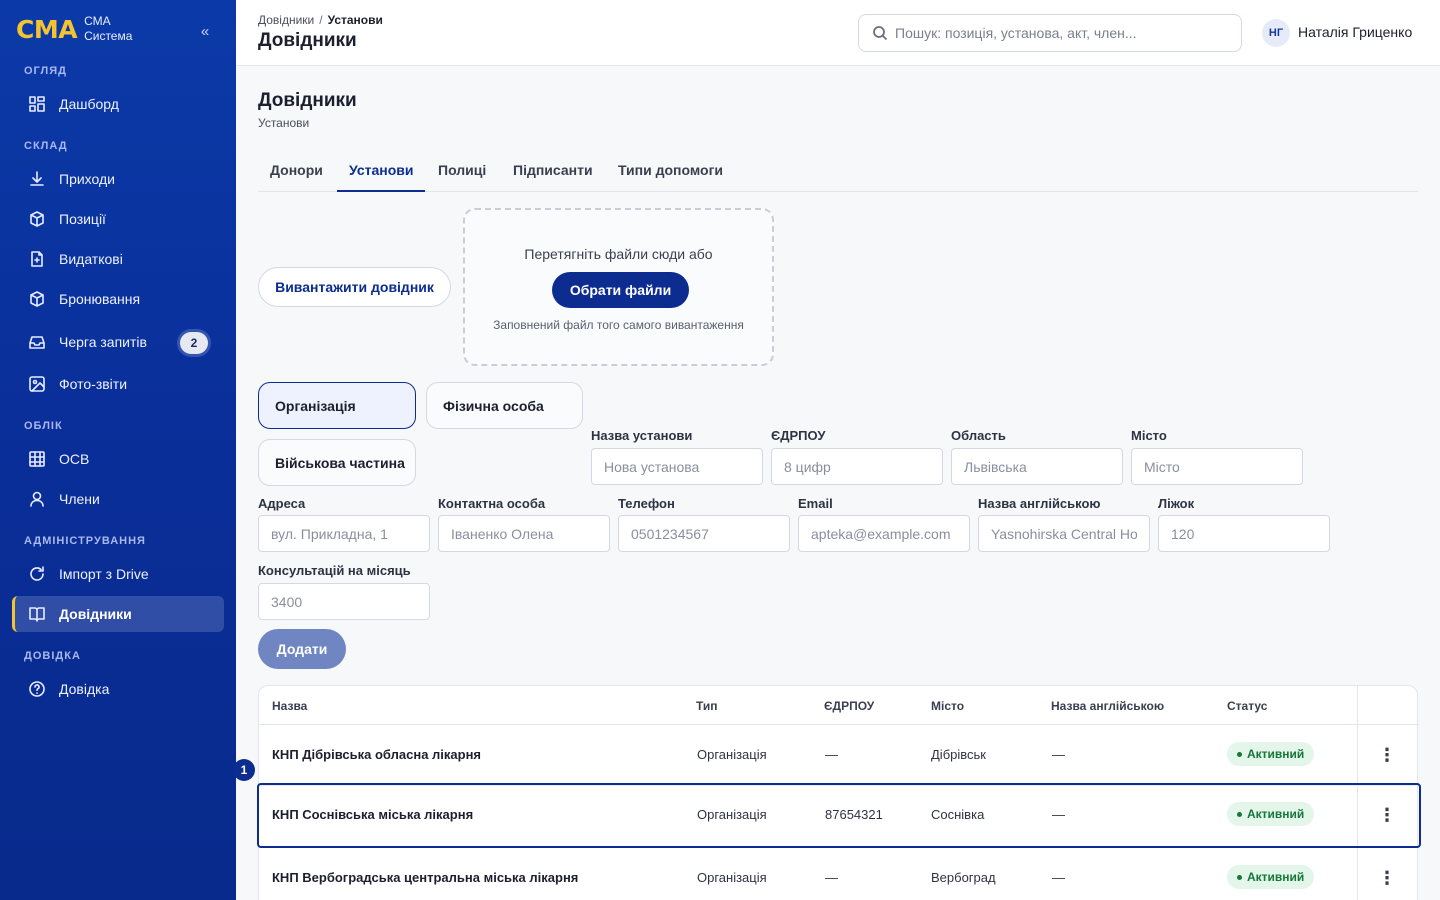  I want to click on sidebar-item-directories: Довідники, so click(118, 614).